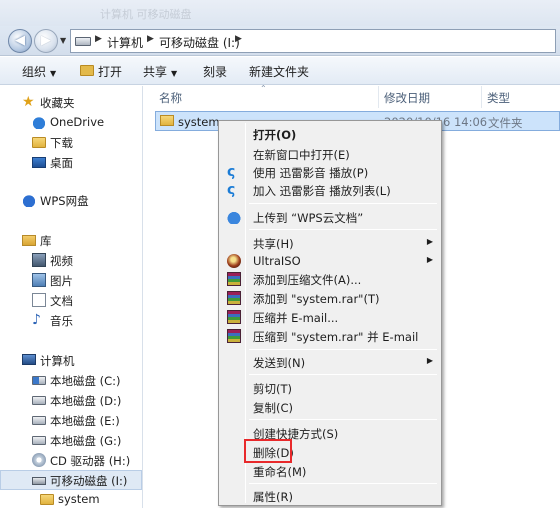 This screenshot has width=560, height=508. Describe the element at coordinates (330, 190) in the screenshot. I see `menu-item-xunlei-add-playlist: ς 加入 迅雷影音 播放列表(L)` at that location.